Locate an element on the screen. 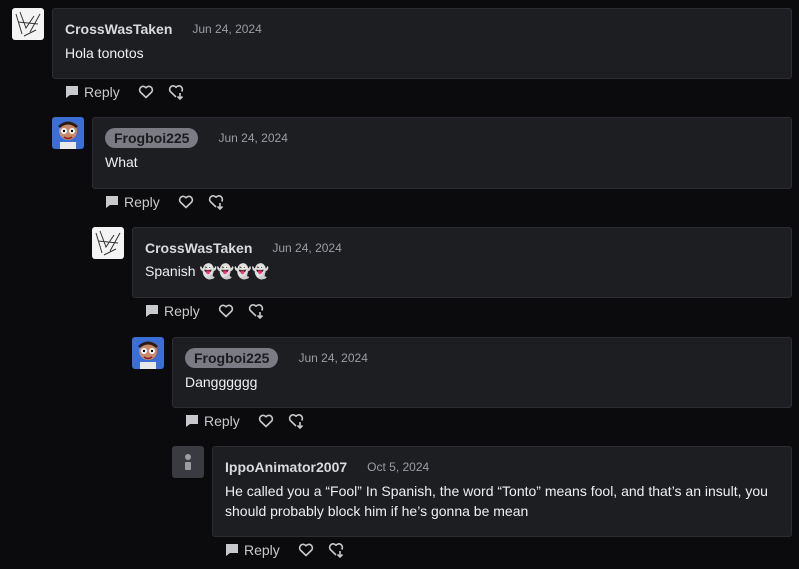 The image size is (799, 569). comment-date: Oct 5, 2024 is located at coordinates (398, 467).